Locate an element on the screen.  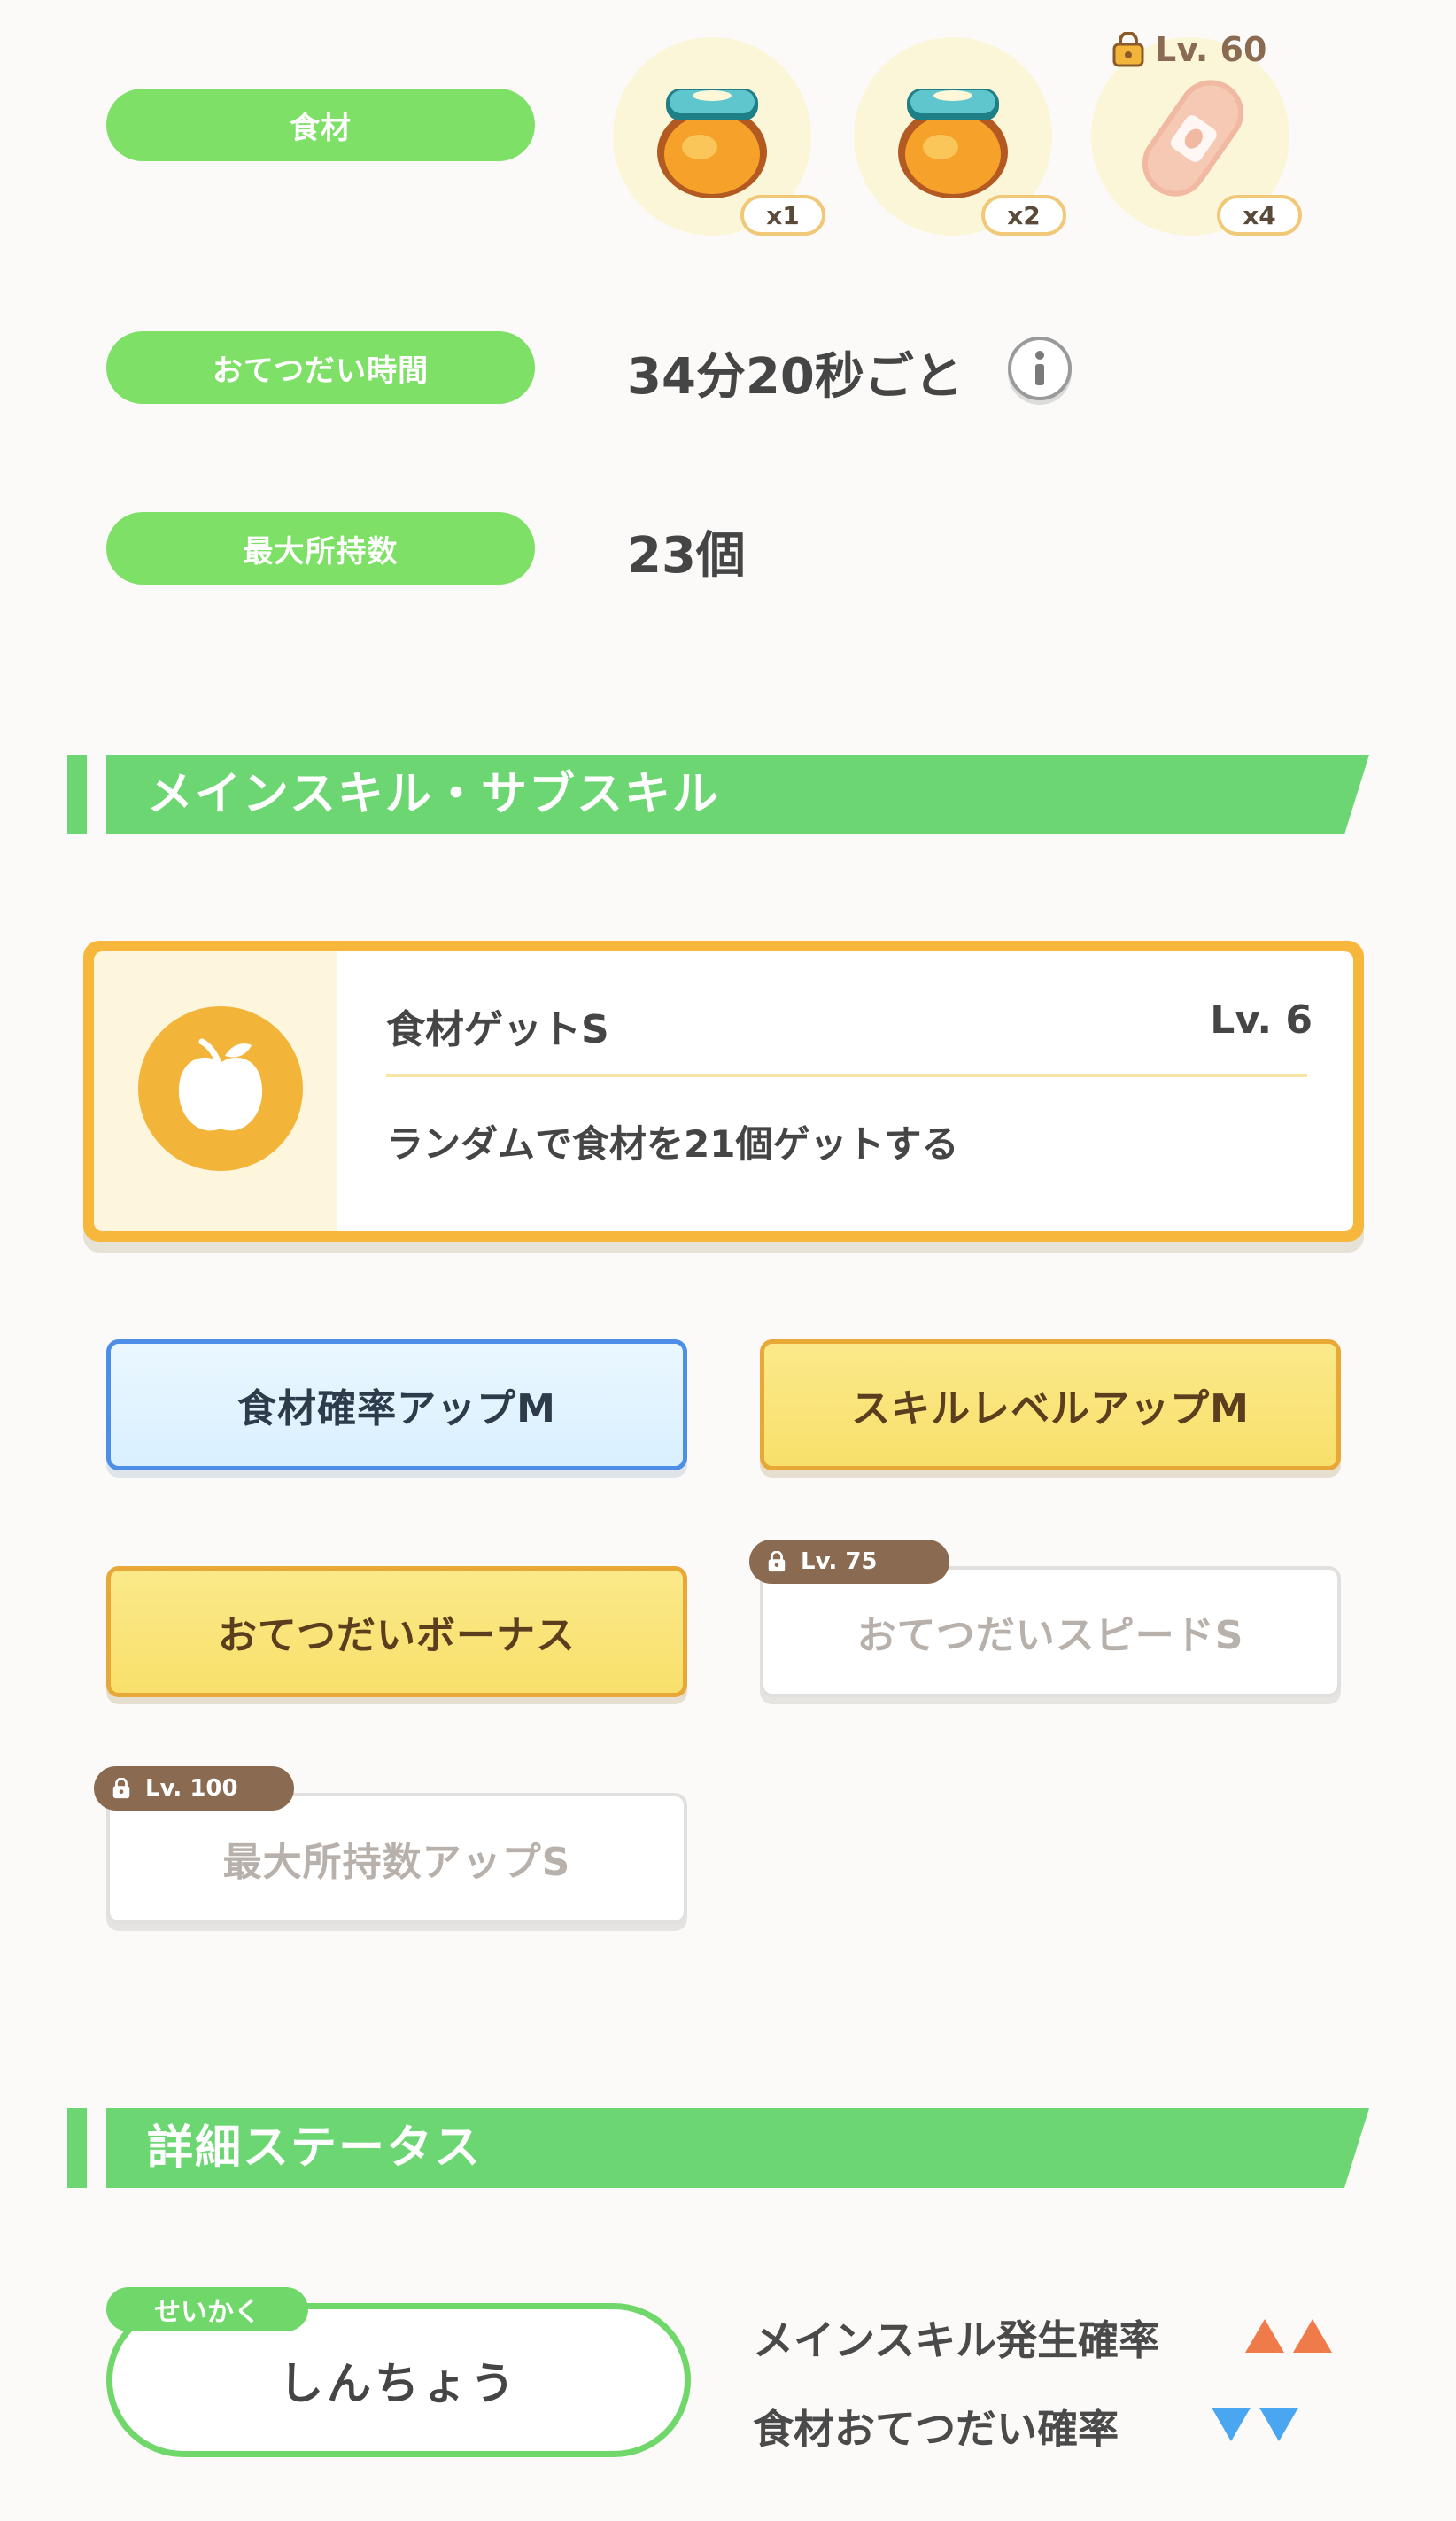
status-section-title: 詳細ステータス is located at coordinates (315, 2148).